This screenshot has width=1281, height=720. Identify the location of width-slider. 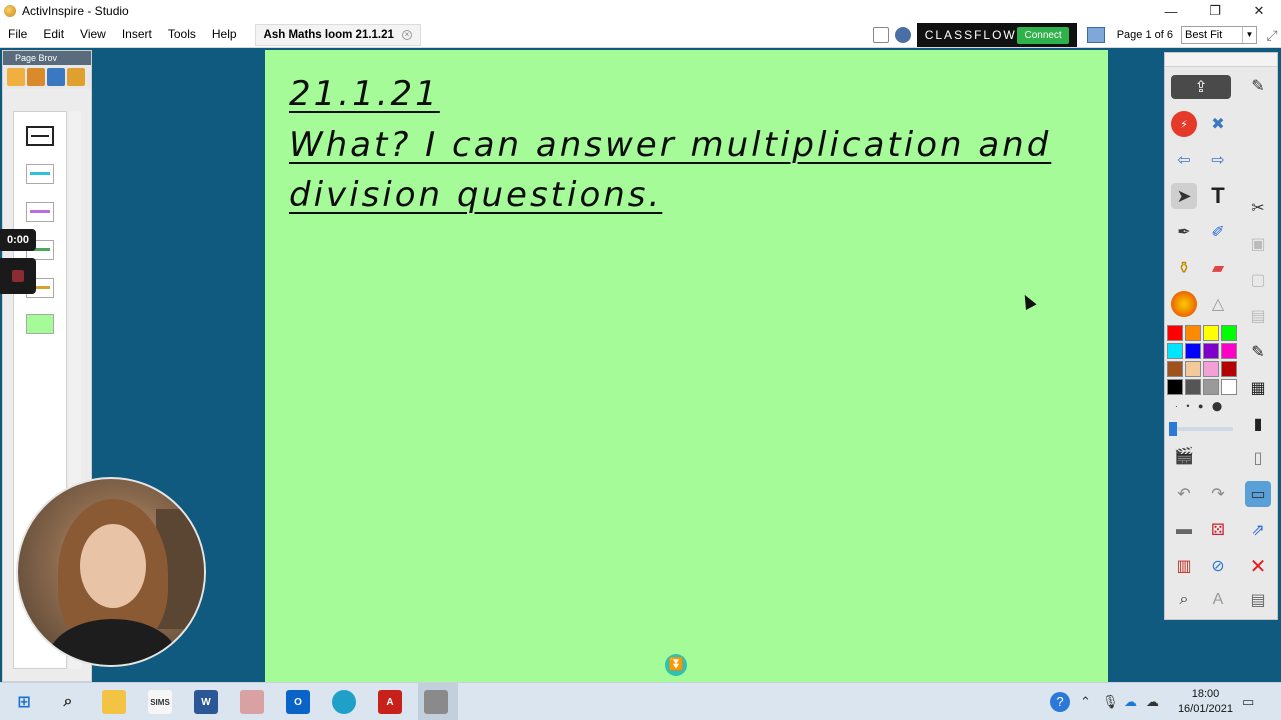
(1201, 429).